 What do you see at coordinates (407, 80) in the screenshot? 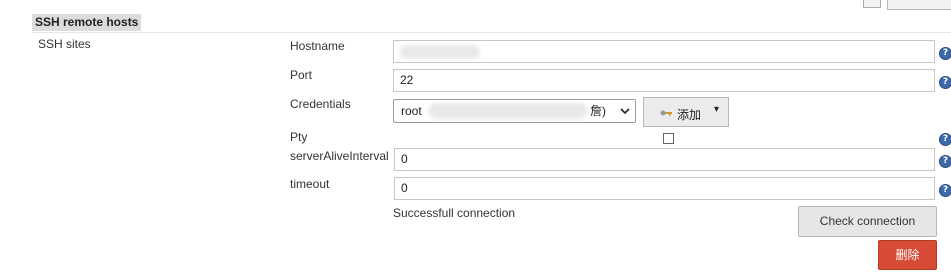
I see `port-value: 22` at bounding box center [407, 80].